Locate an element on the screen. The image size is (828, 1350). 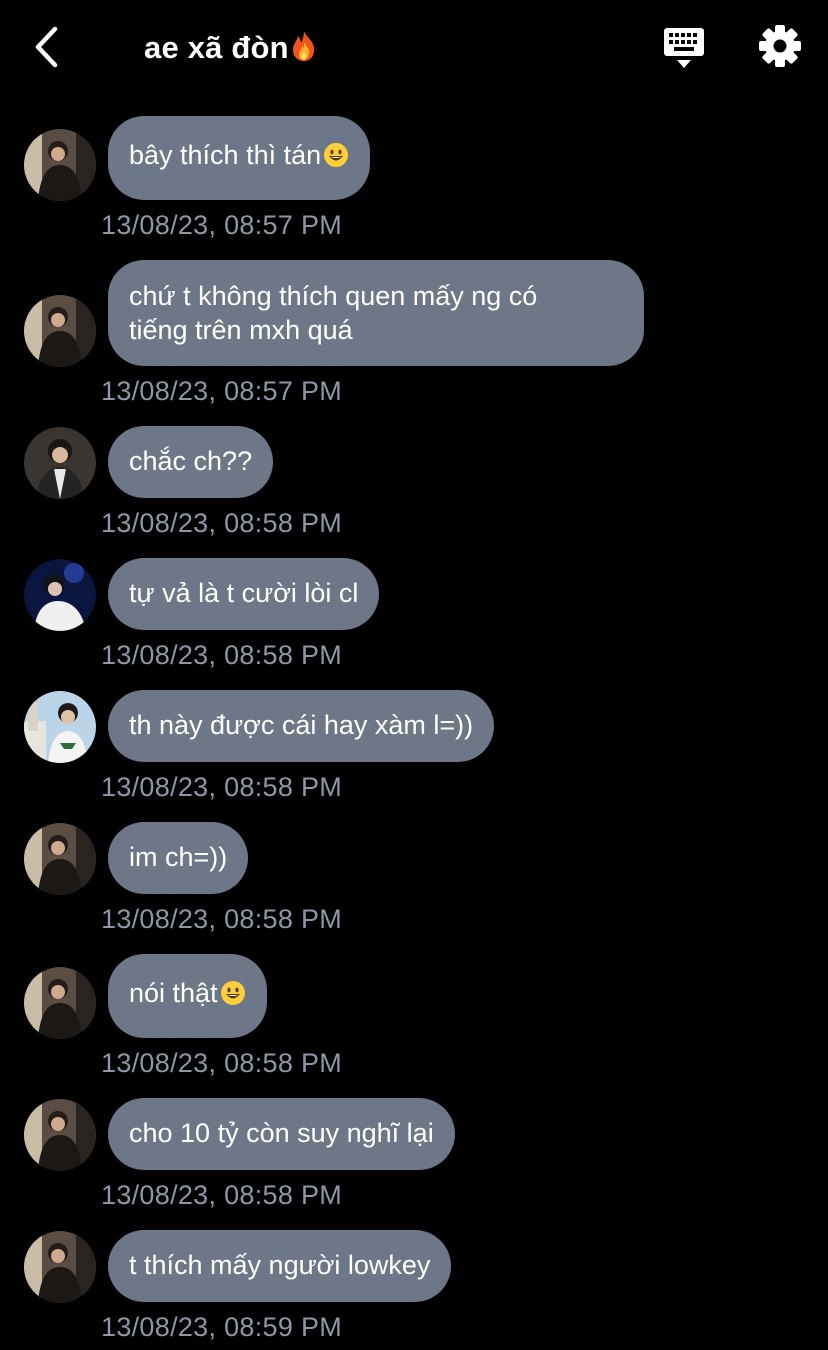
message-bubble: im ch=)) is located at coordinates (178, 858).